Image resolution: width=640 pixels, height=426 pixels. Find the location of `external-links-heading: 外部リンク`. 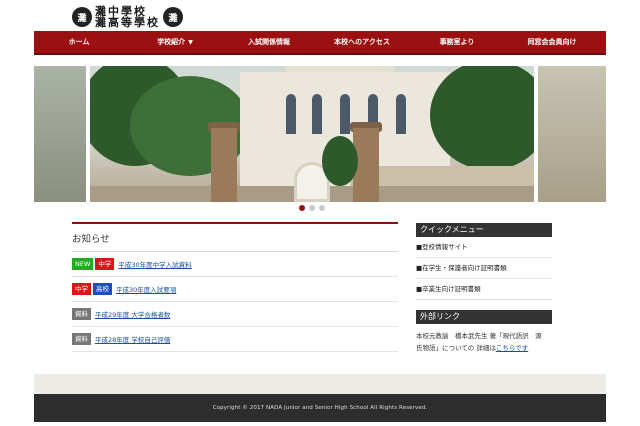

external-links-heading: 外部リンク is located at coordinates (484, 317).